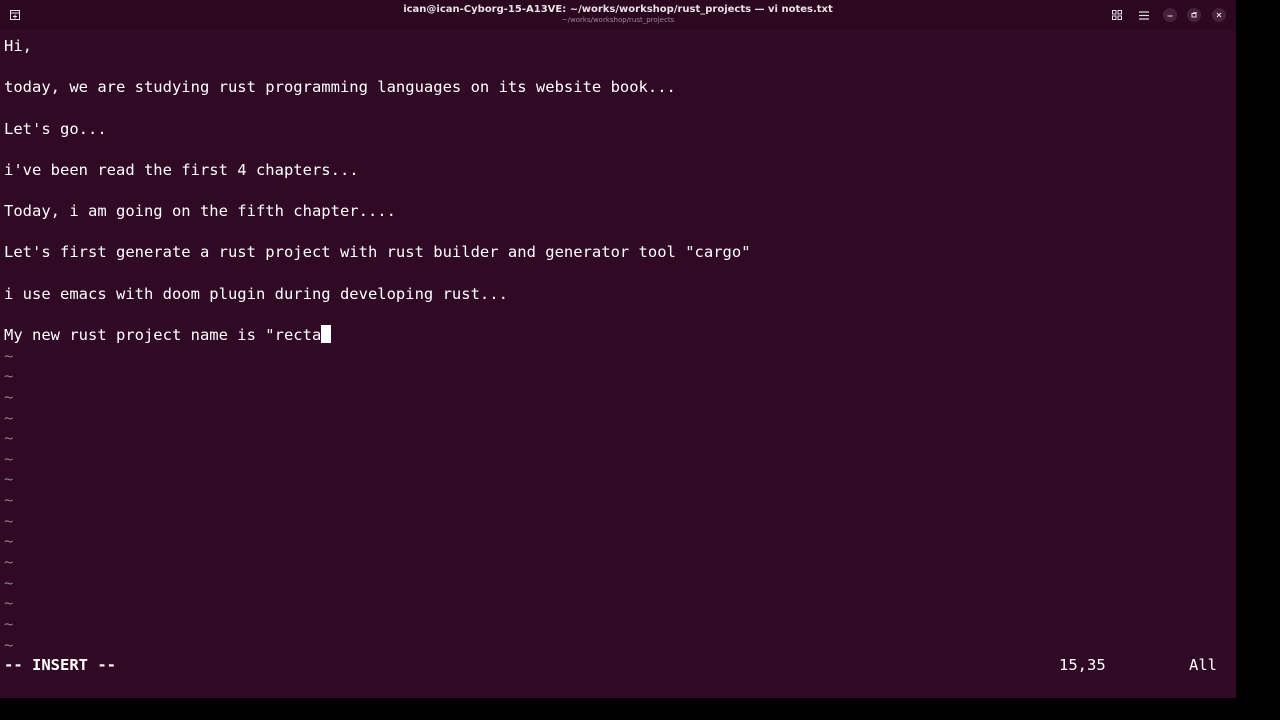  Describe the element at coordinates (1219, 15) in the screenshot. I see `close-icon` at that location.